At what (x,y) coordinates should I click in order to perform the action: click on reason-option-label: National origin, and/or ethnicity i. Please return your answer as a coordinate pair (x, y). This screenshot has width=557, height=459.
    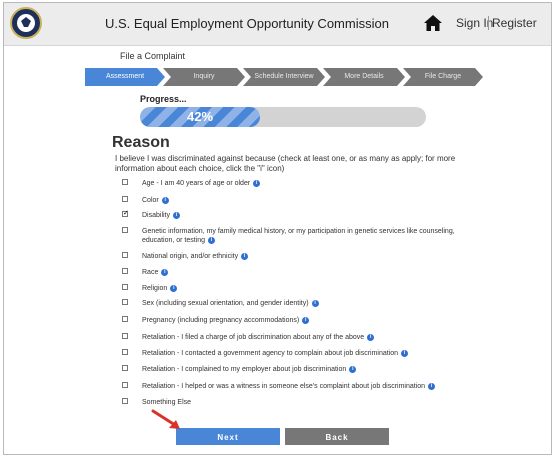
    Looking at the image, I should click on (307, 256).